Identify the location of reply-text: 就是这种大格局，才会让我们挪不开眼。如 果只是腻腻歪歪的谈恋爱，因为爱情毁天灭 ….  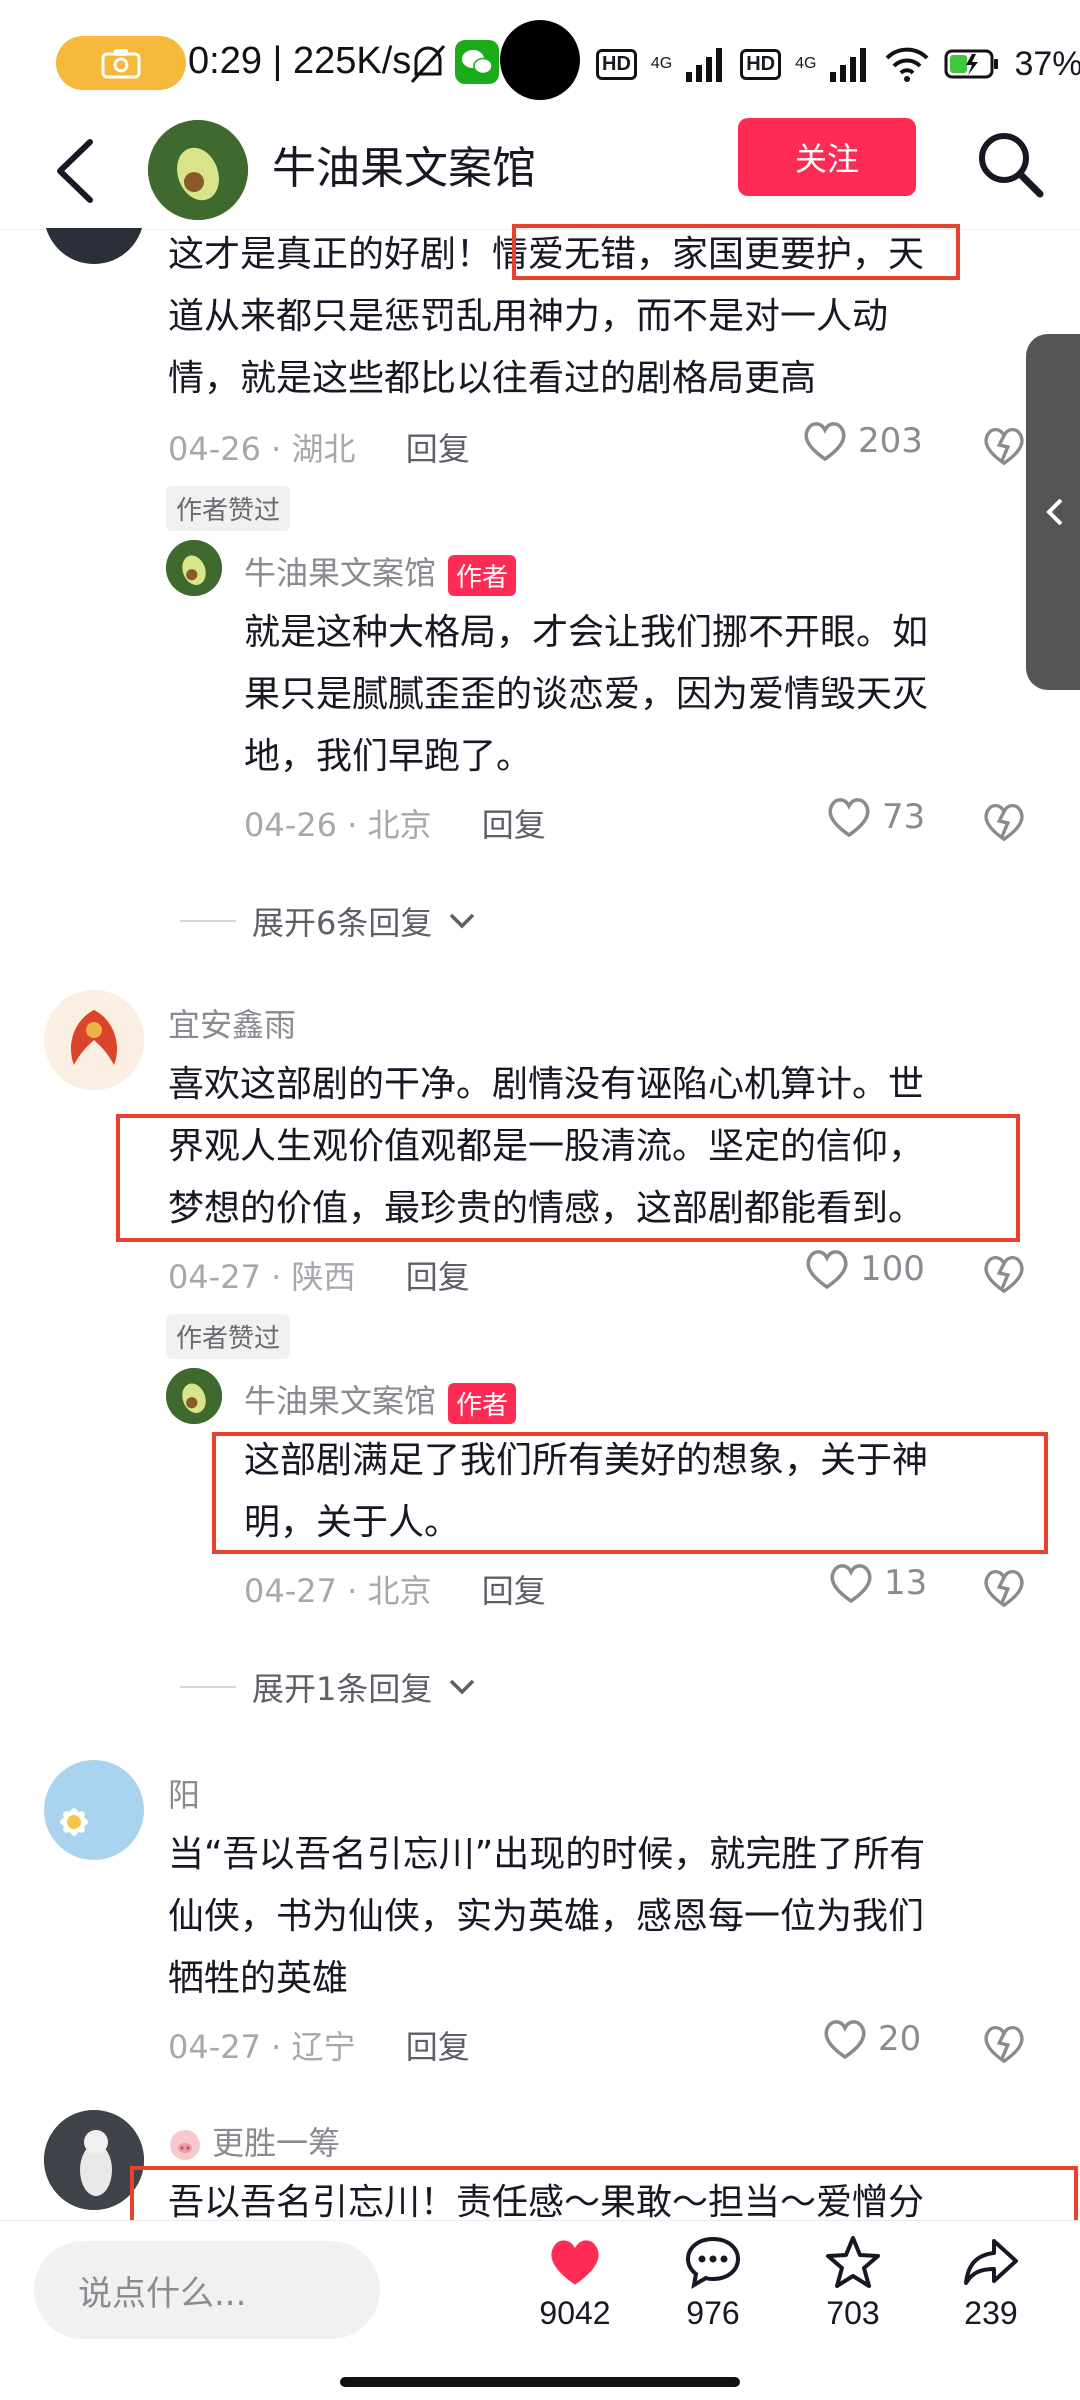
(586, 695).